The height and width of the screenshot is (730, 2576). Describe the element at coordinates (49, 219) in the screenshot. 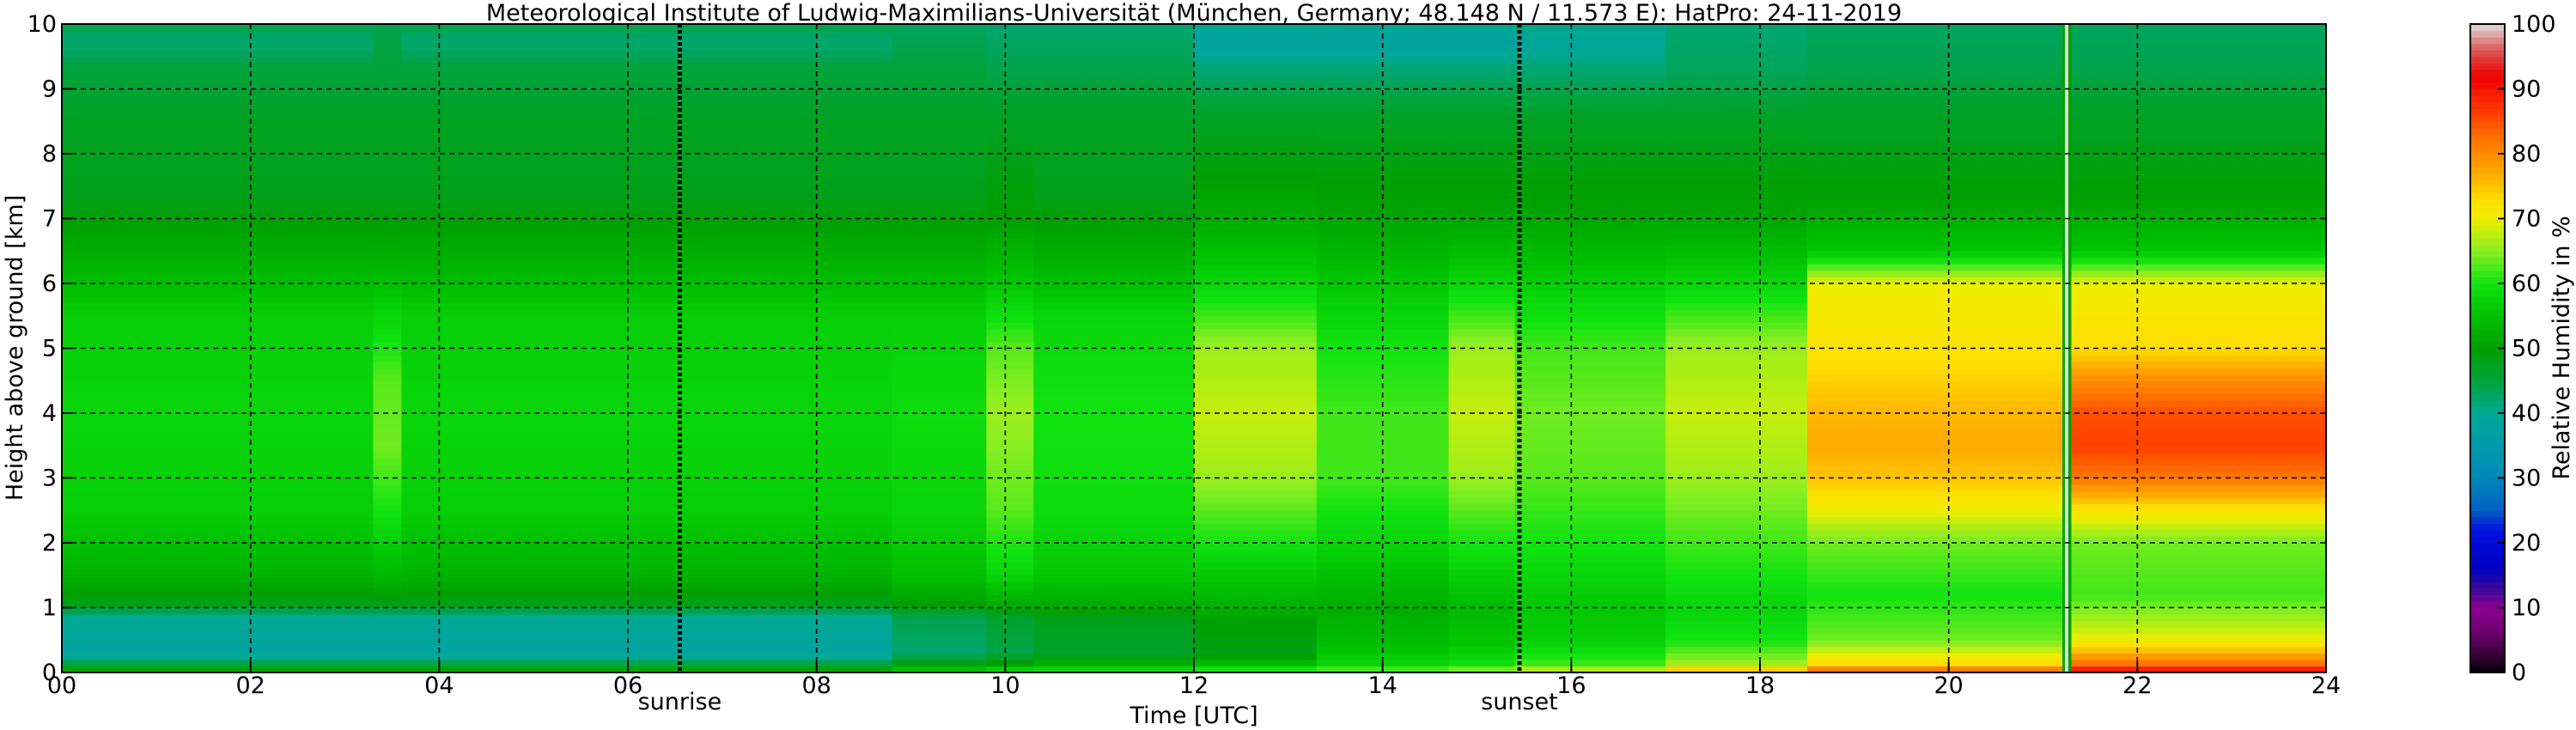

I see `y-tick-label: 7` at that location.